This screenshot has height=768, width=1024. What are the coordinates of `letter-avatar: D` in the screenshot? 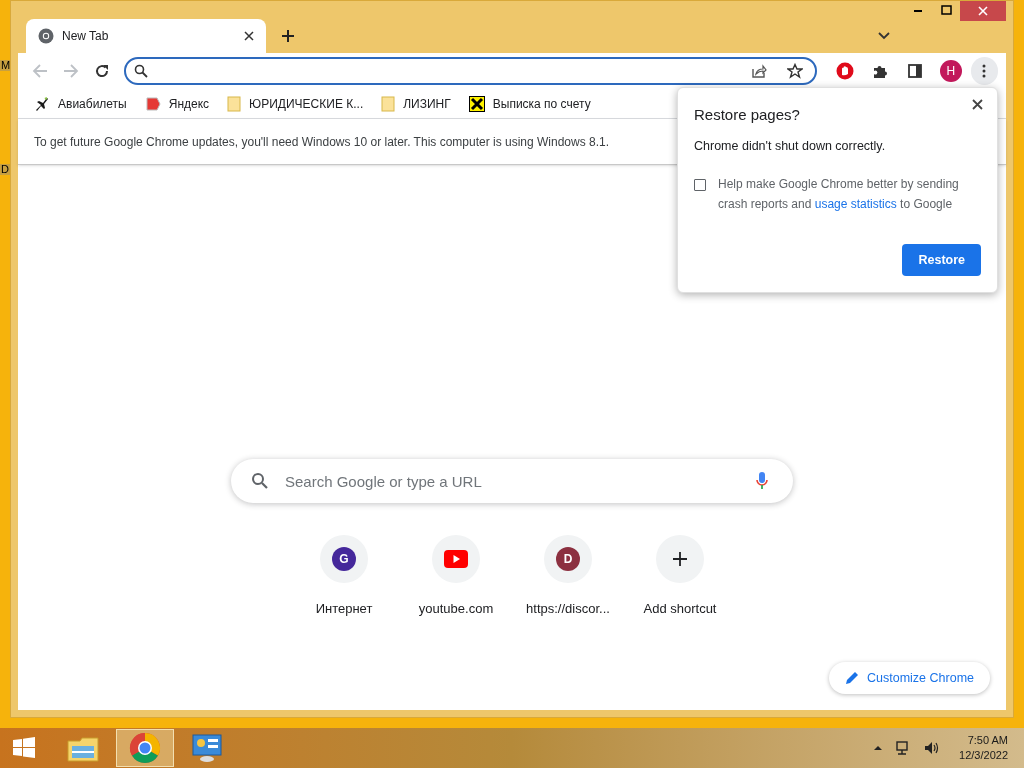 It's located at (568, 559).